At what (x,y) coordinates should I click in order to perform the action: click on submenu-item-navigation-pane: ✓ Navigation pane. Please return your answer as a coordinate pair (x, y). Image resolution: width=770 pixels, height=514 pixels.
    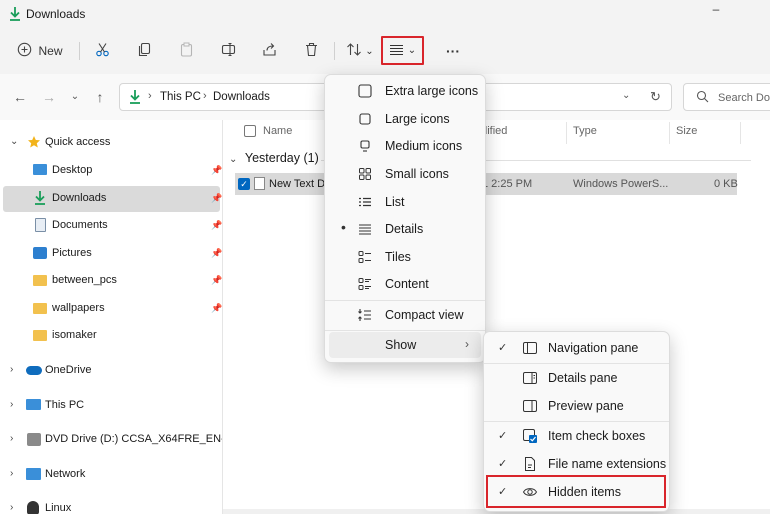
    Looking at the image, I should click on (576, 348).